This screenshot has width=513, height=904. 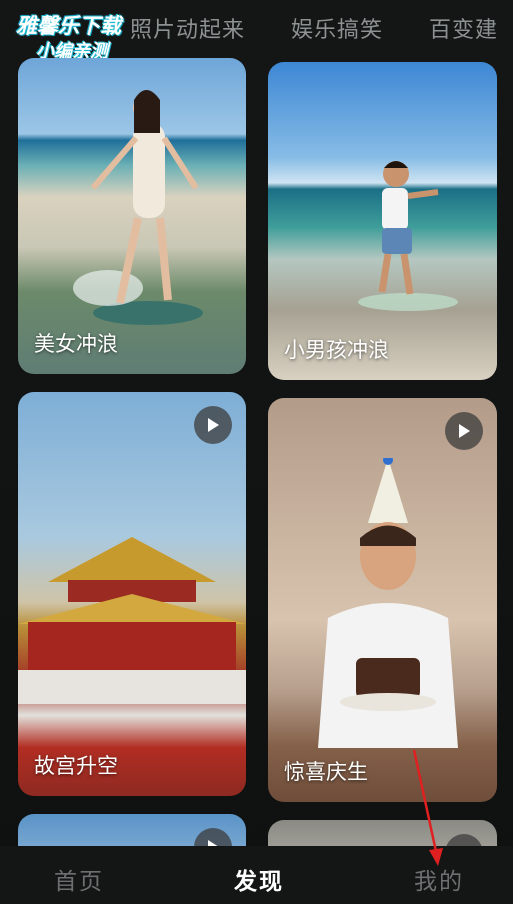 What do you see at coordinates (337, 28) in the screenshot?
I see `tab-entertainment: 娱乐搞笑` at bounding box center [337, 28].